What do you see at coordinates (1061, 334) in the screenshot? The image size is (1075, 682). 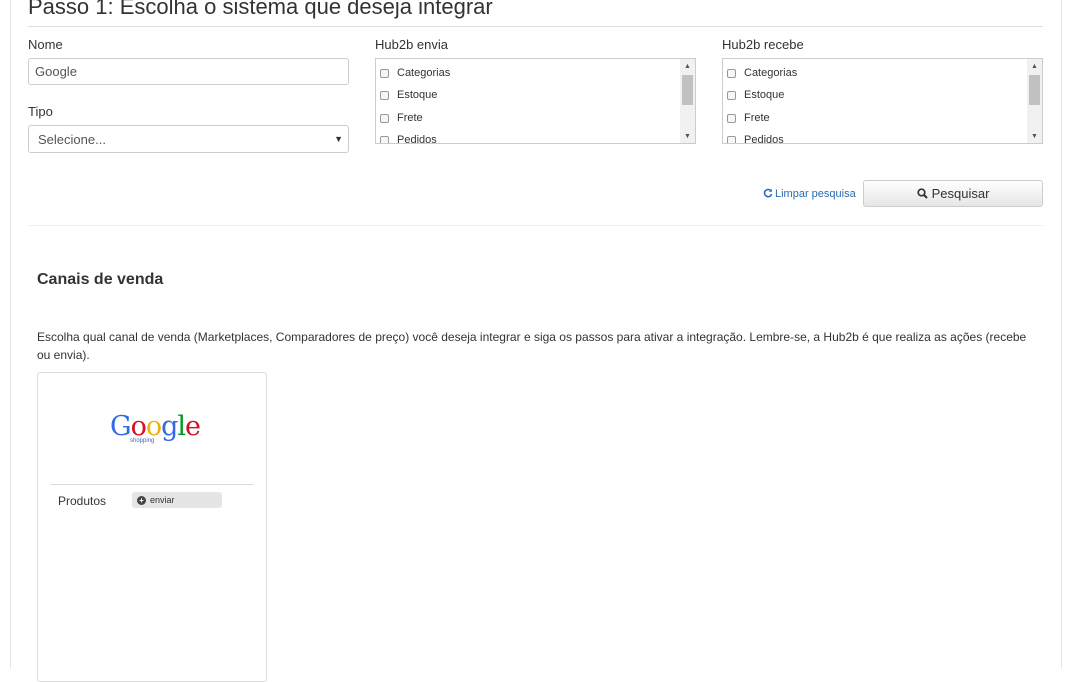 I see `page-frame-right` at bounding box center [1061, 334].